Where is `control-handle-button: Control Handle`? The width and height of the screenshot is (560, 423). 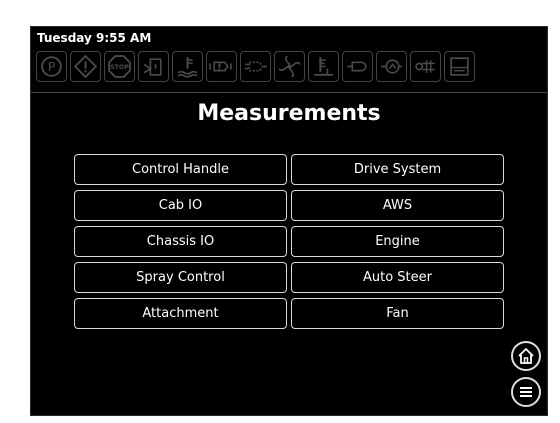
control-handle-button: Control Handle is located at coordinates (180, 169).